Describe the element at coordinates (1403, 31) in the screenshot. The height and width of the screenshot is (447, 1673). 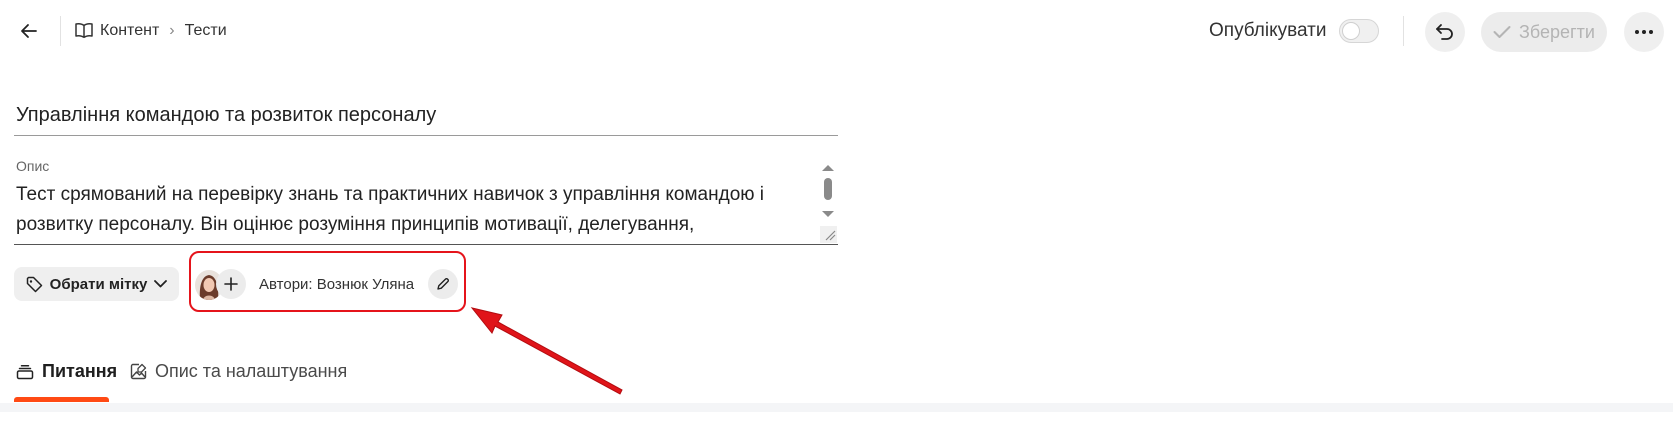
I see `header-divider-right` at that location.